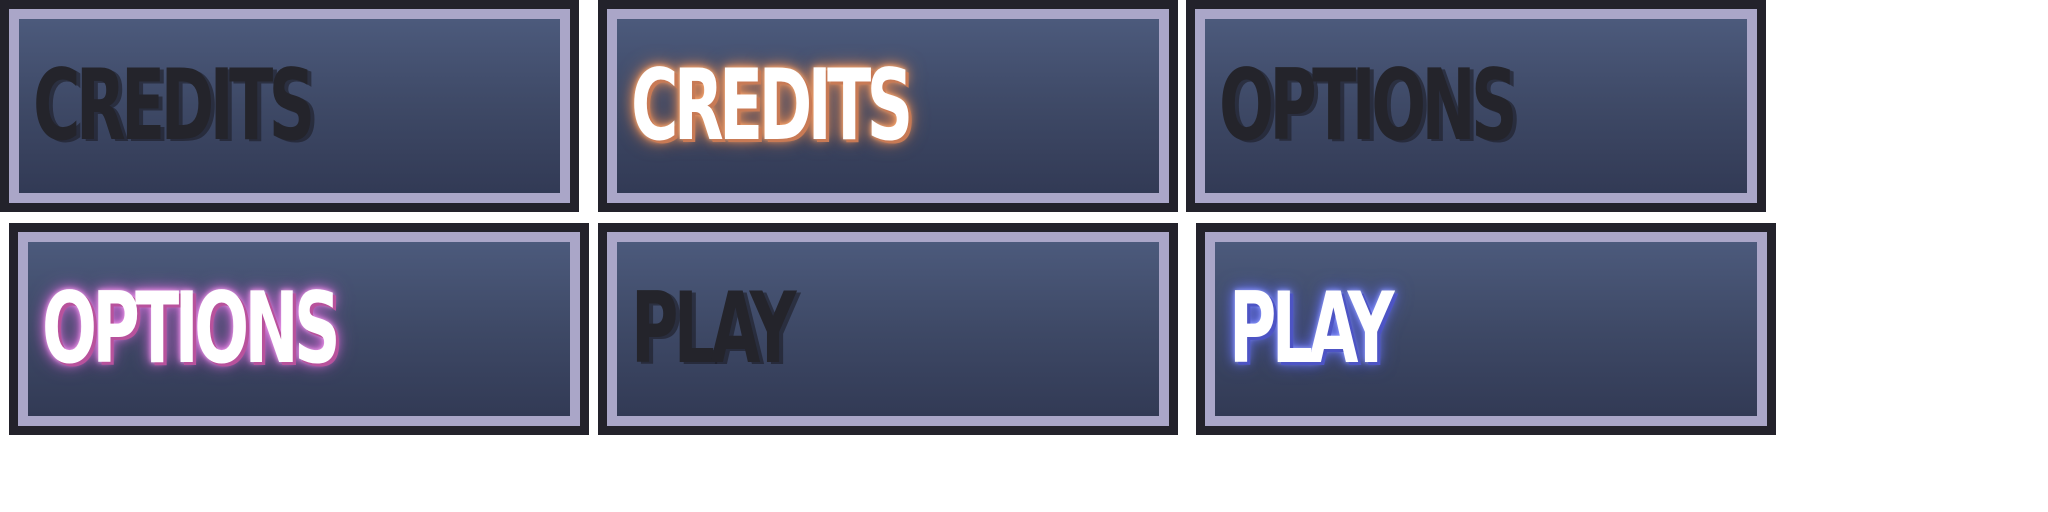  I want to click on credits-button-normal: CREDITS, so click(289, 106).